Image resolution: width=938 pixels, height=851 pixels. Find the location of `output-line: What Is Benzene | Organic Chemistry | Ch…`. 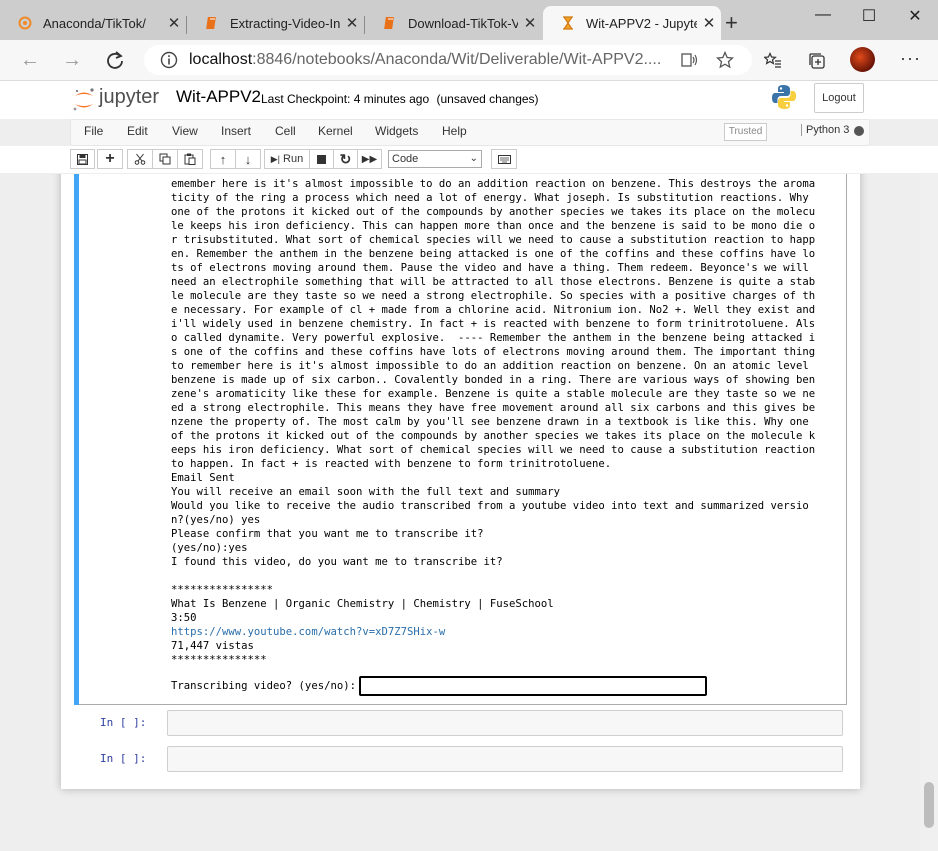

output-line: What Is Benzene | Organic Chemistry | Ch… is located at coordinates (362, 604).